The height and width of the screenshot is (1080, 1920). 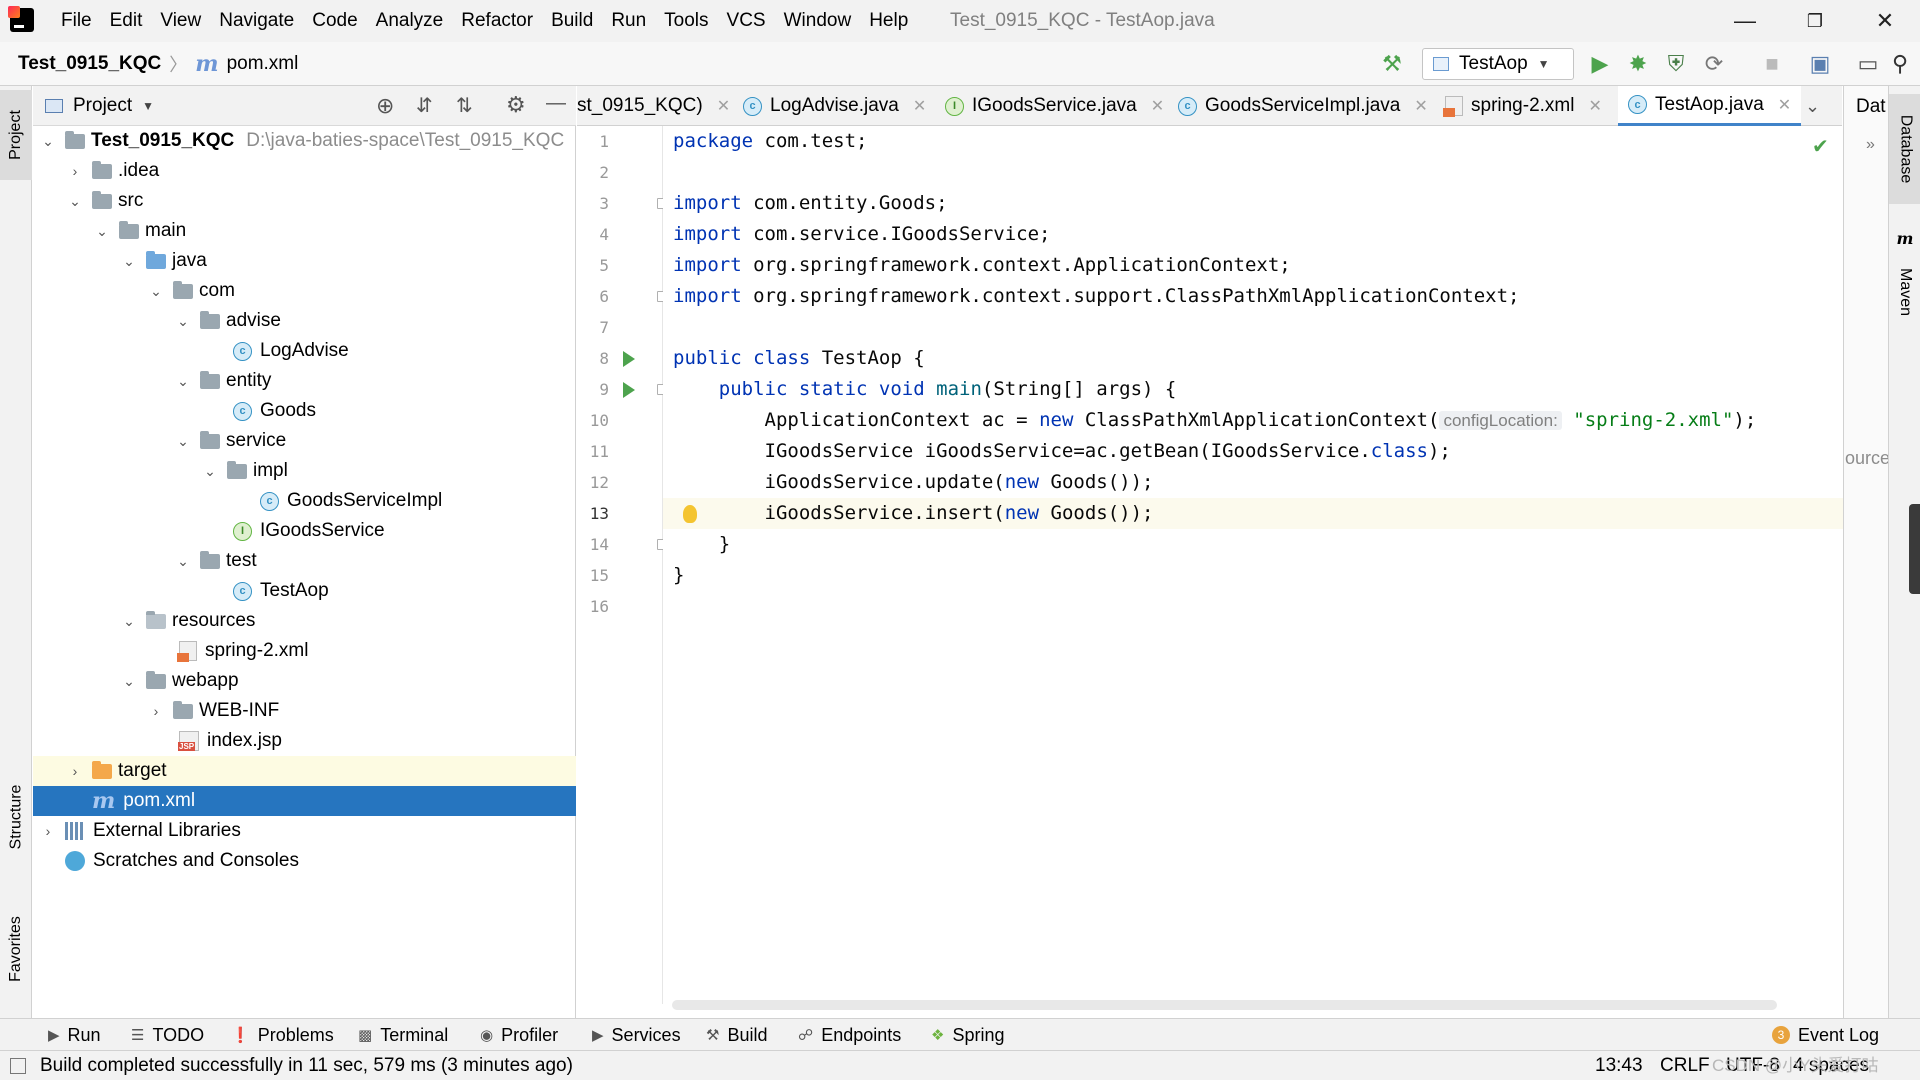 I want to click on breadcrumb-project: Test_0915_KQC, so click(x=89, y=64).